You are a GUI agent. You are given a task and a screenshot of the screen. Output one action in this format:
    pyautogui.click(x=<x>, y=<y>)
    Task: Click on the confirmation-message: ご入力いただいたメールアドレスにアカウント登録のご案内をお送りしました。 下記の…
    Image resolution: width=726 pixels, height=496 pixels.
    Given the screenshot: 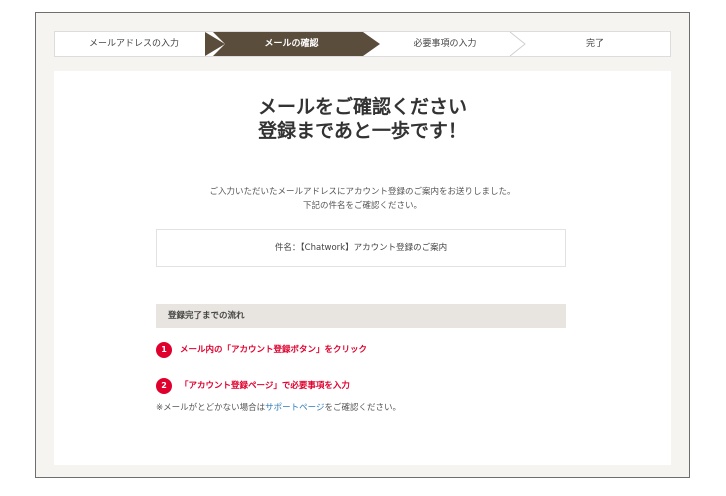 What is the action you would take?
    pyautogui.click(x=362, y=199)
    